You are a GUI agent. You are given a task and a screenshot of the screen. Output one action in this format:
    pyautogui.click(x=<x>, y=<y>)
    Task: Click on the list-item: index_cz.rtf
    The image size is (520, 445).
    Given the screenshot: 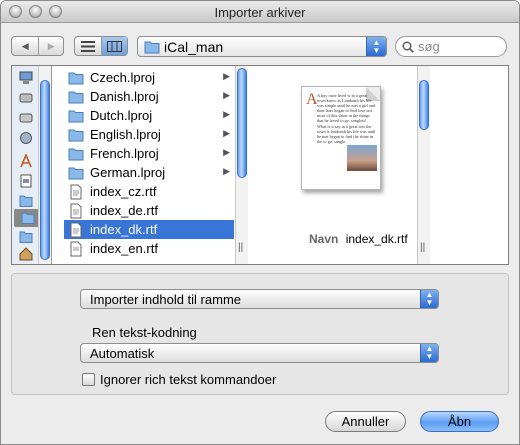 What is the action you would take?
    pyautogui.click(x=149, y=191)
    